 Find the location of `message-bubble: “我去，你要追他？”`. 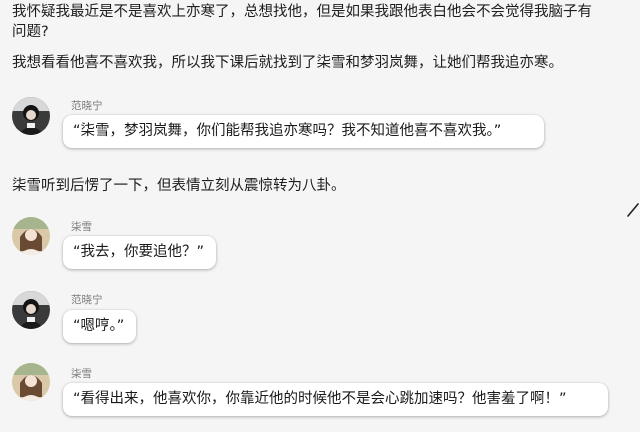

message-bubble: “我去，你要追他？” is located at coordinates (139, 252).